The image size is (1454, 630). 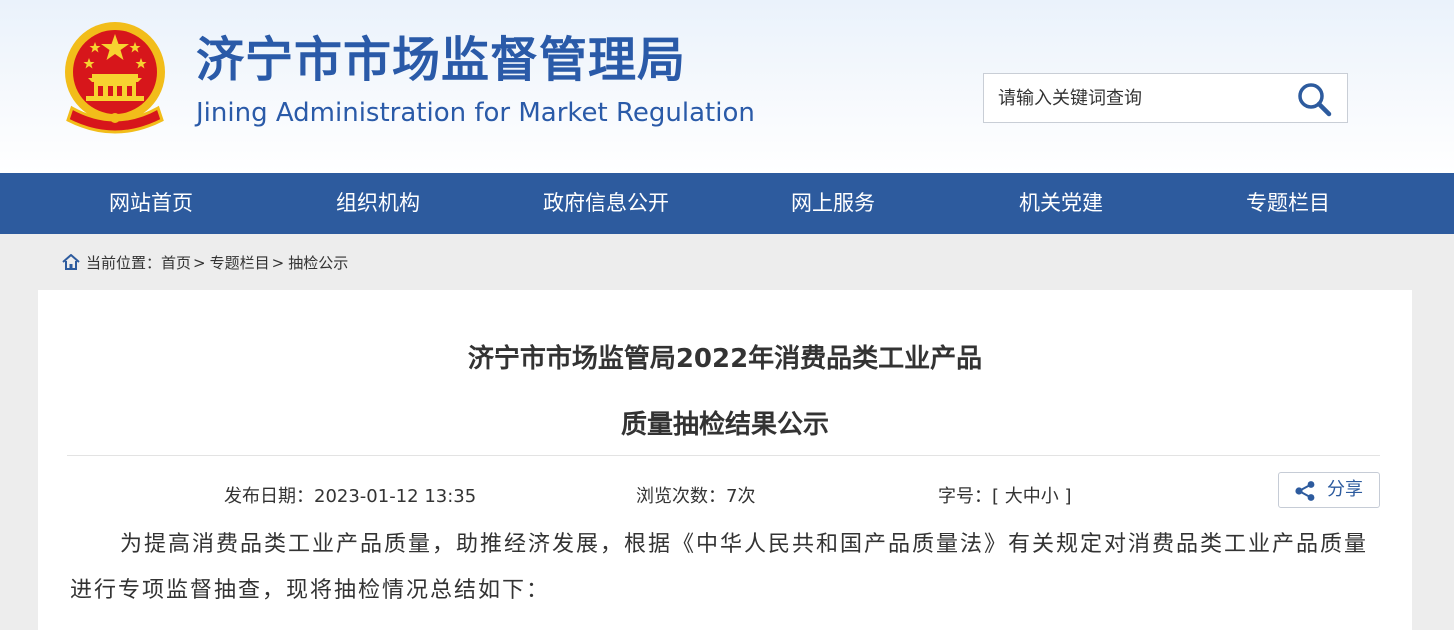 I want to click on nav-item-party-building: 机关党建, so click(x=1061, y=203).